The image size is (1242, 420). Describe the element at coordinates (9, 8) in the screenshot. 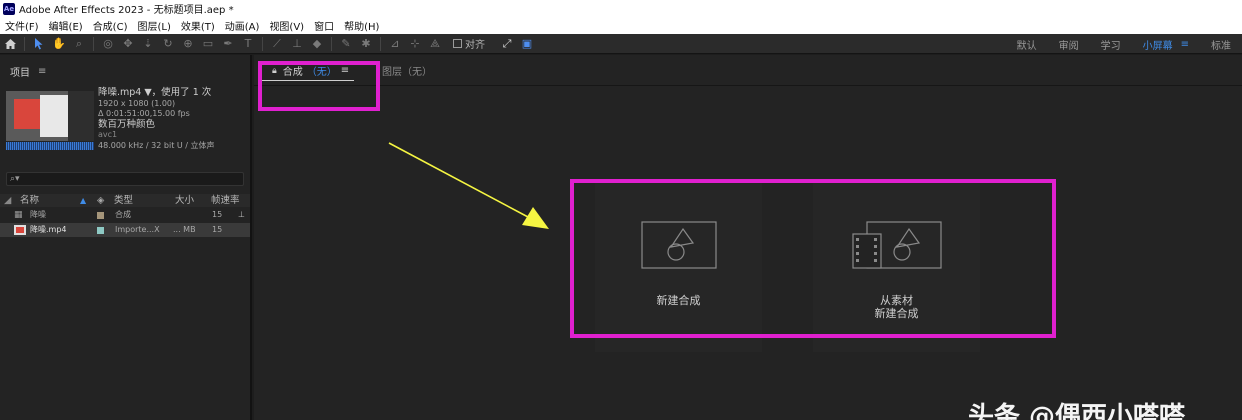

I see `ae-logo-icon: Ae` at that location.